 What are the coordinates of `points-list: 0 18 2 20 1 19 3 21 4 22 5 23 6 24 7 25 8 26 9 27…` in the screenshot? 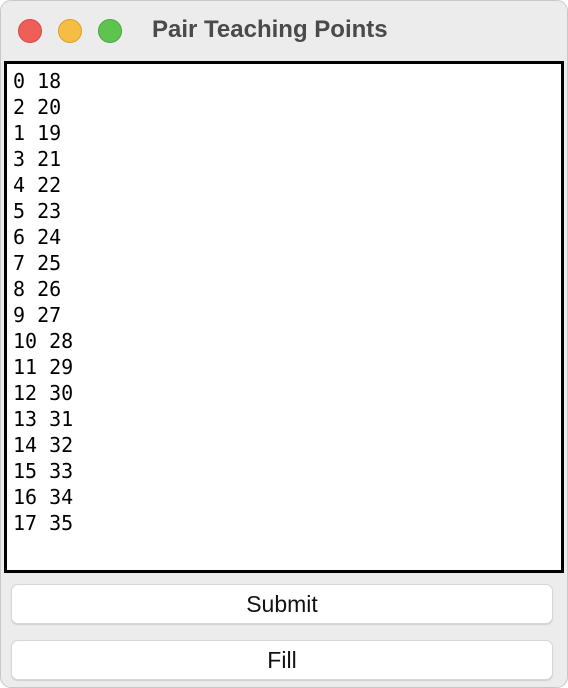 It's located at (43, 302).